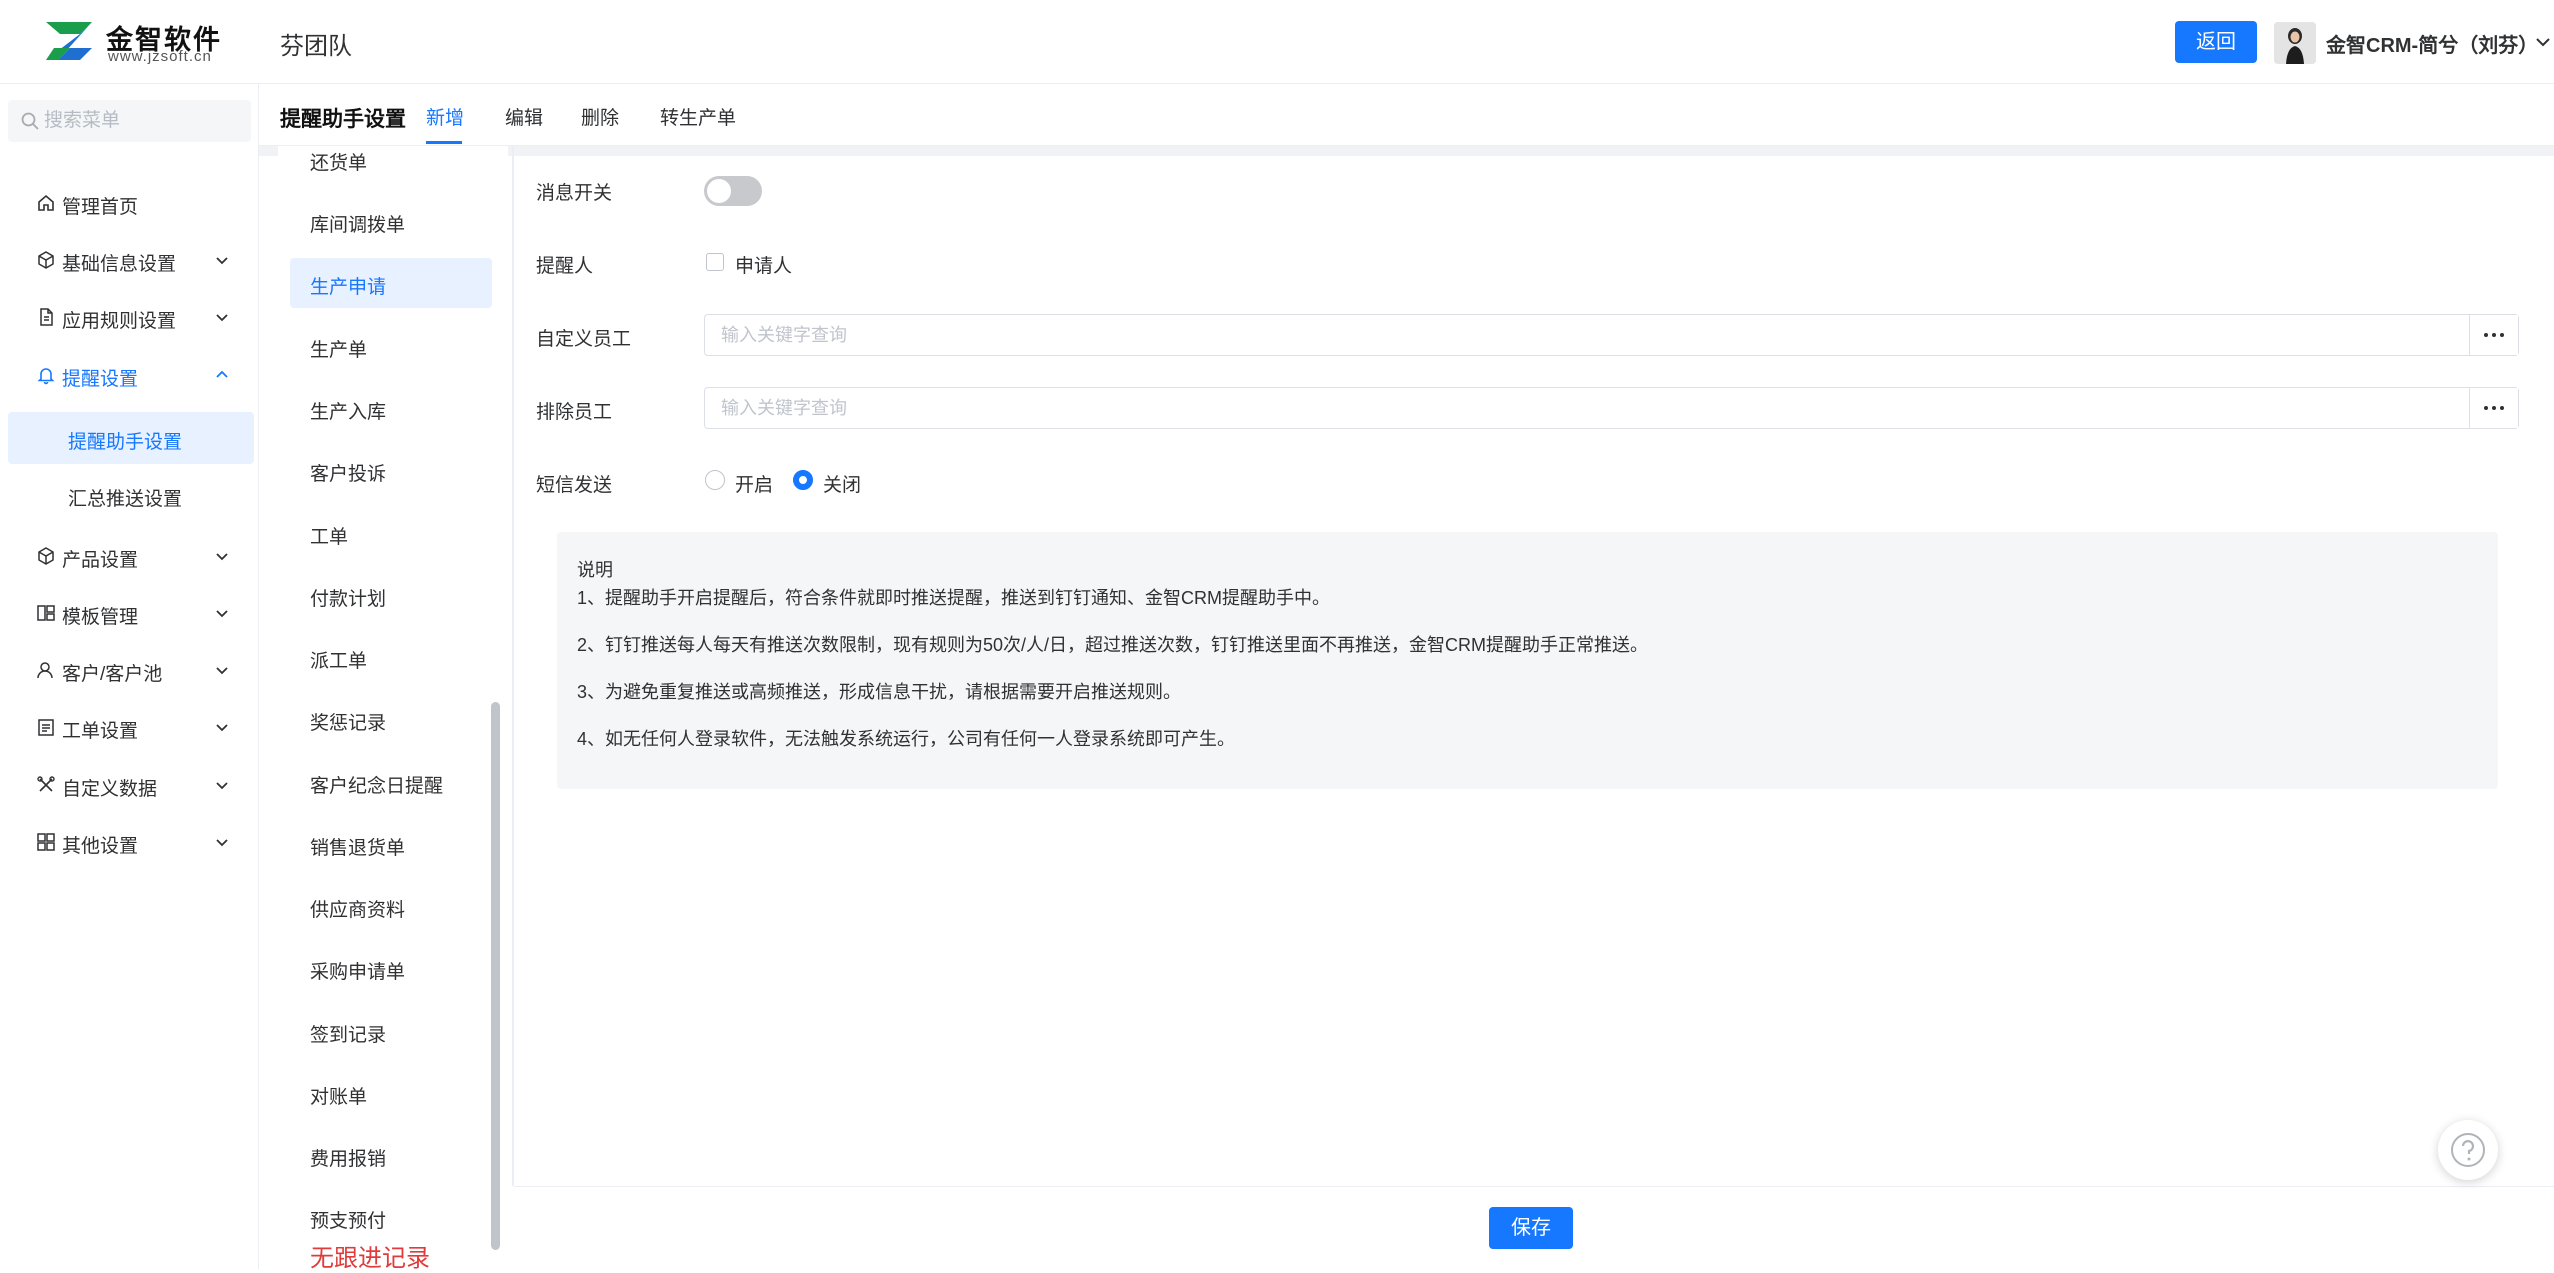 This screenshot has height=1273, width=2554. What do you see at coordinates (129, 260) in the screenshot?
I see `sidebar-item-basic-info: 基础信息设置` at bounding box center [129, 260].